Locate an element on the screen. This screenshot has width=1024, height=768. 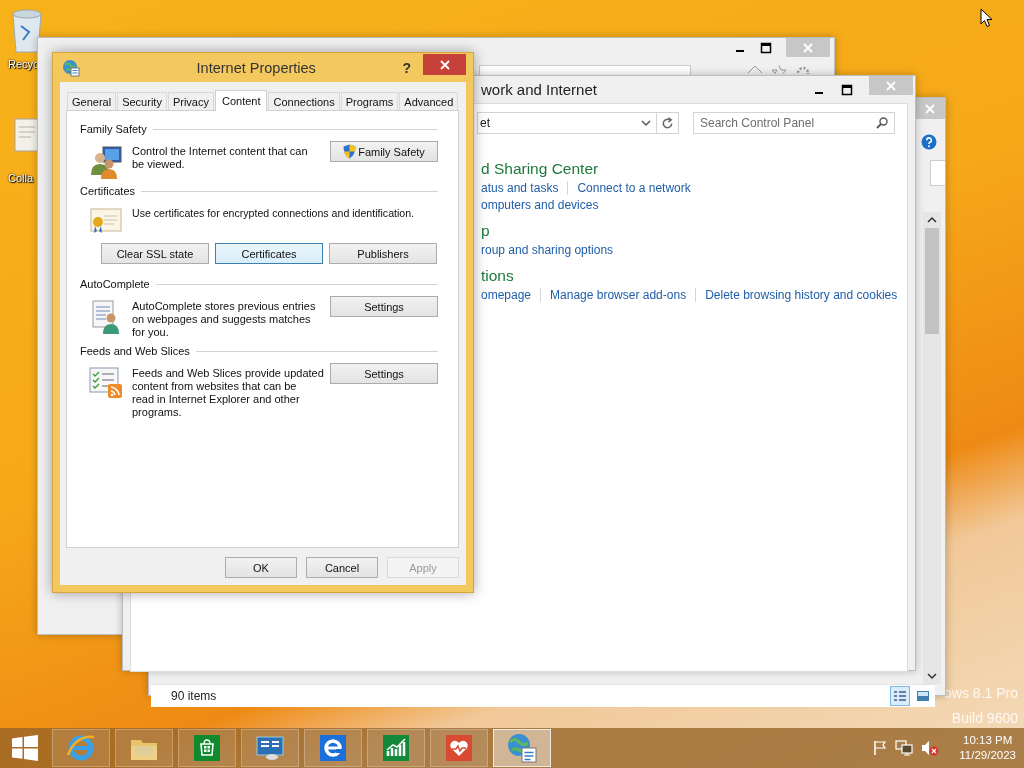
task-link: Connect to a network is located at coordinates (634, 188).